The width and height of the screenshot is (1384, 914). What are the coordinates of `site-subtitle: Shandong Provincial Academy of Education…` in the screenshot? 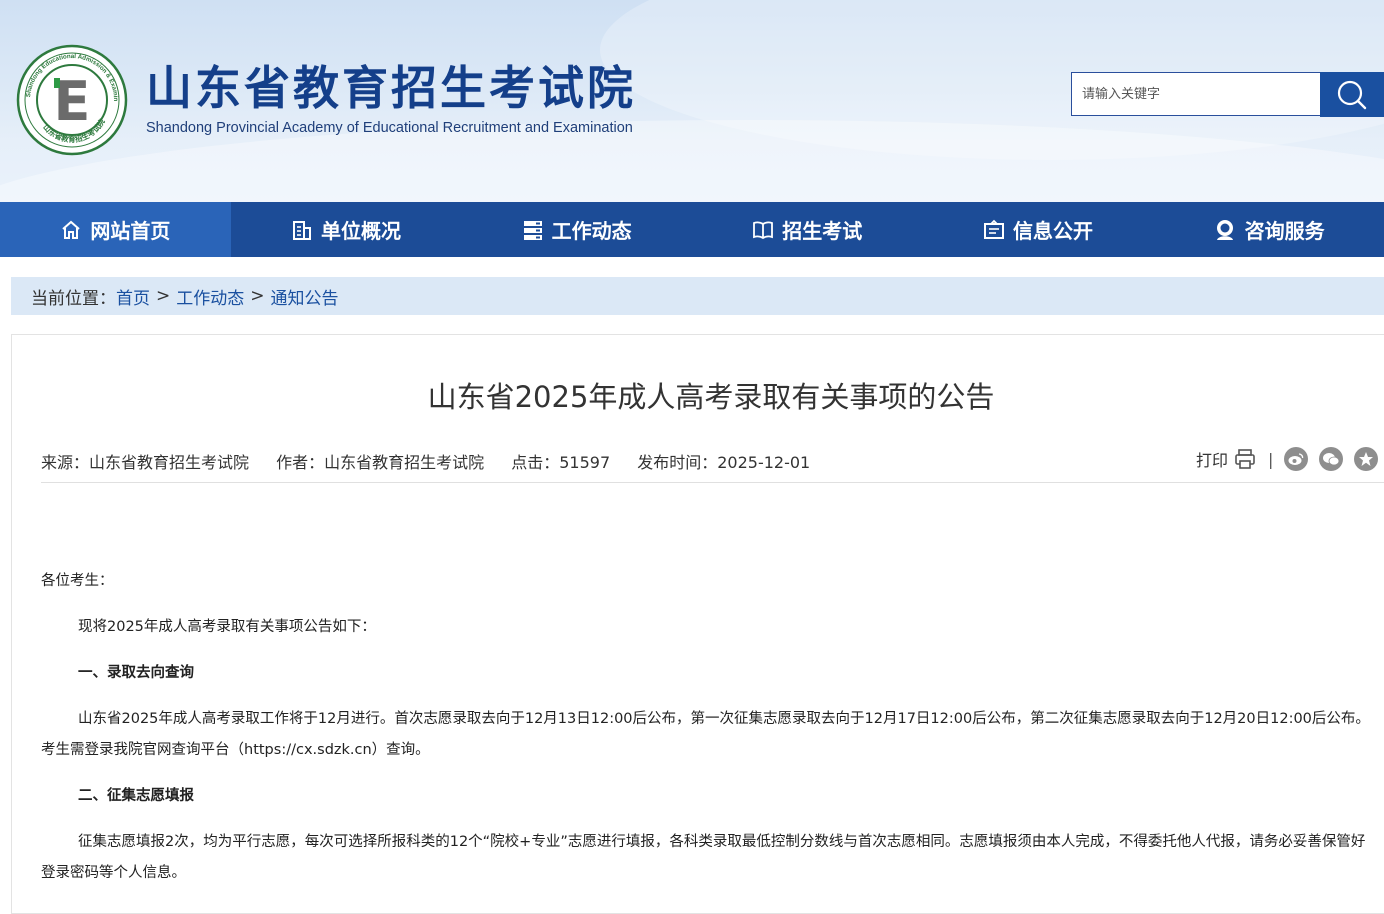 It's located at (389, 128).